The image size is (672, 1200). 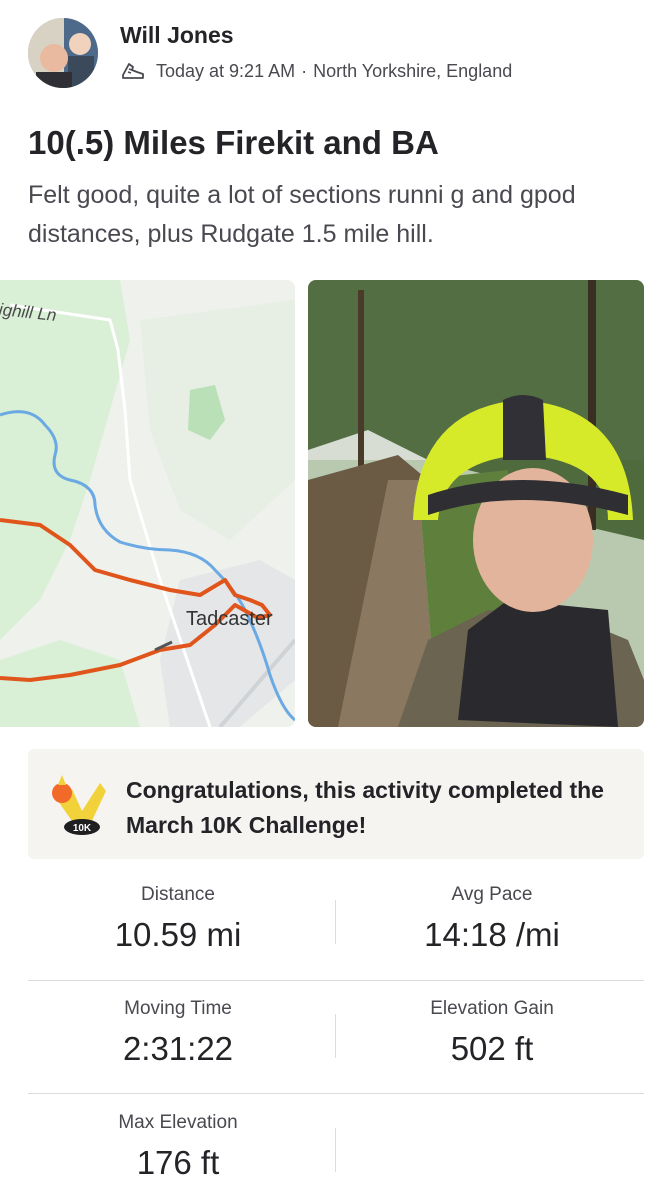 What do you see at coordinates (492, 894) in the screenshot?
I see `stat-label: Avg Pace` at bounding box center [492, 894].